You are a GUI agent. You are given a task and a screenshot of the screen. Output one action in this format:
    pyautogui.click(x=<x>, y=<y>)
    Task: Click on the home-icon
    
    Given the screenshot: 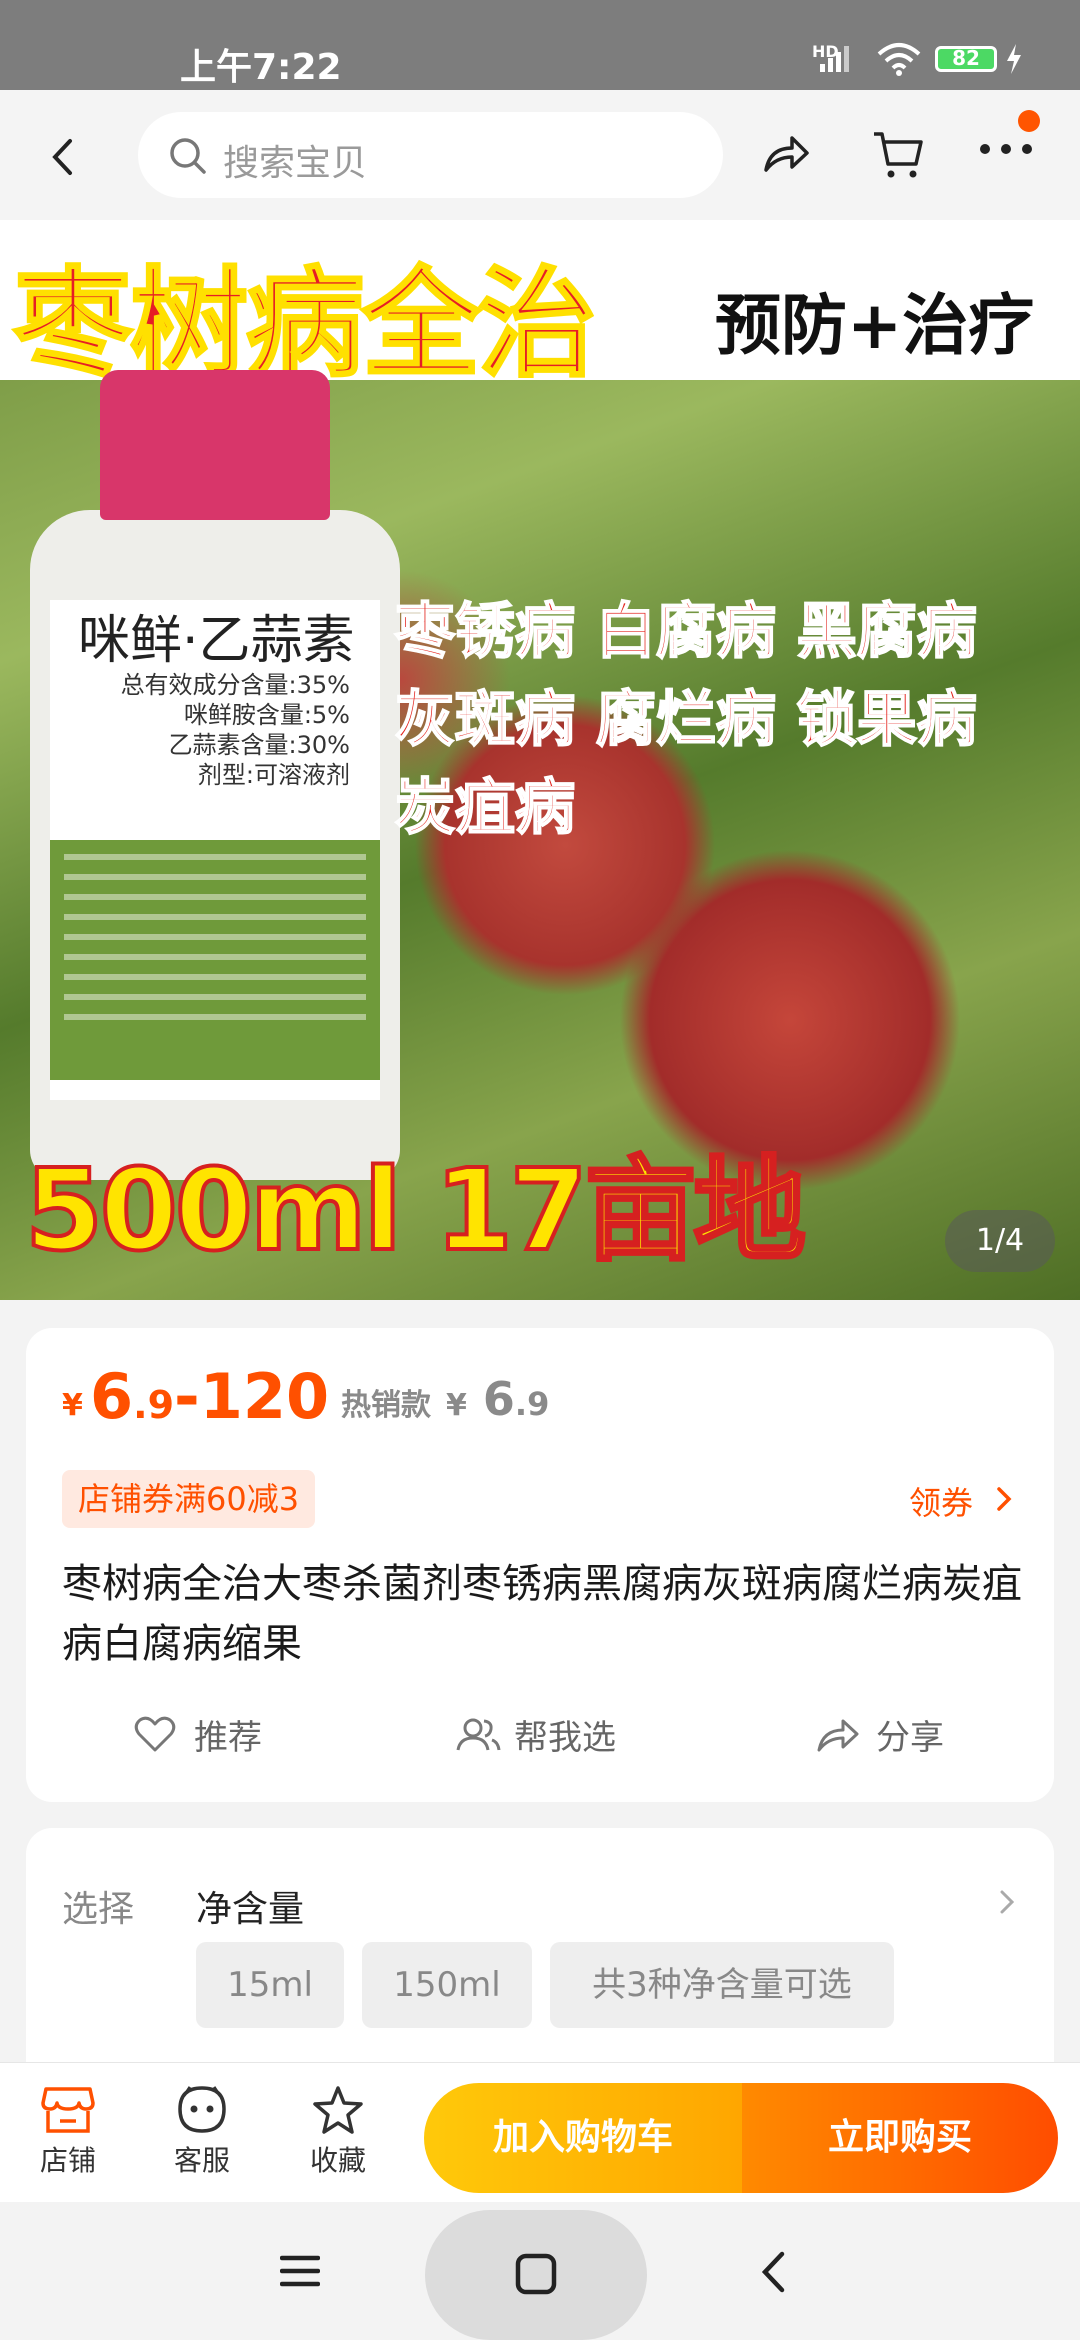 What is the action you would take?
    pyautogui.click(x=536, y=2274)
    